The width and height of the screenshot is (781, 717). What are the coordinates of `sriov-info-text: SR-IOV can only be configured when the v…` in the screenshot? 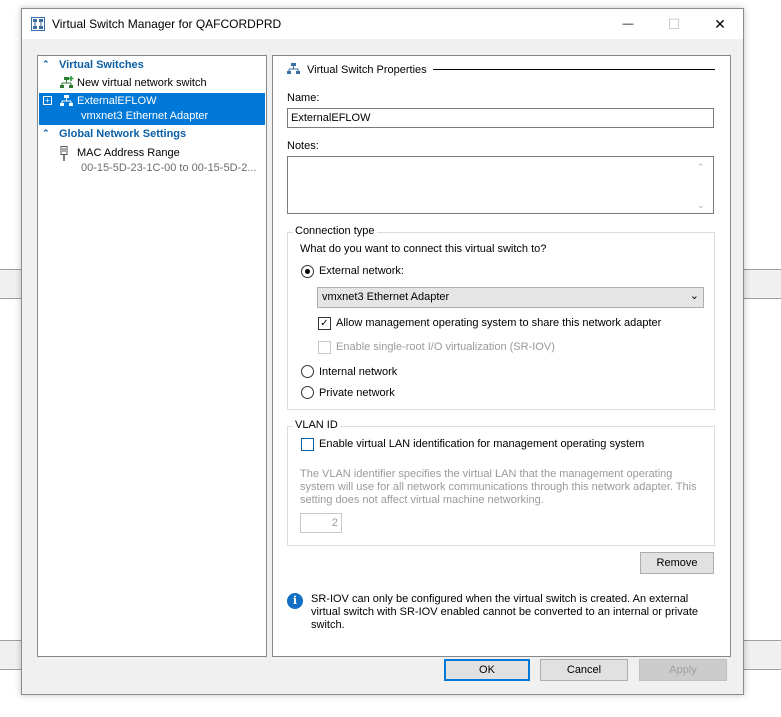 It's located at (505, 612).